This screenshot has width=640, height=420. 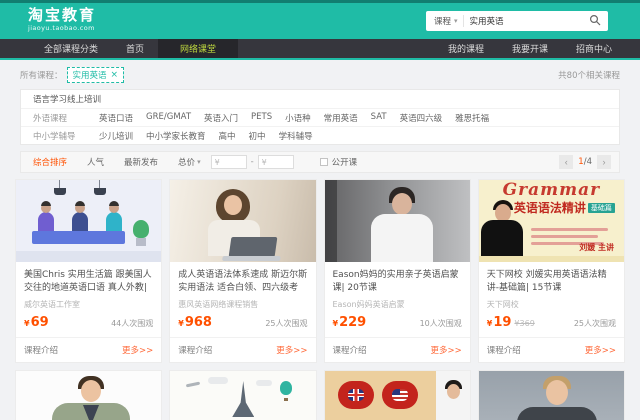 I want to click on category-link: 常用英语, so click(x=341, y=118).